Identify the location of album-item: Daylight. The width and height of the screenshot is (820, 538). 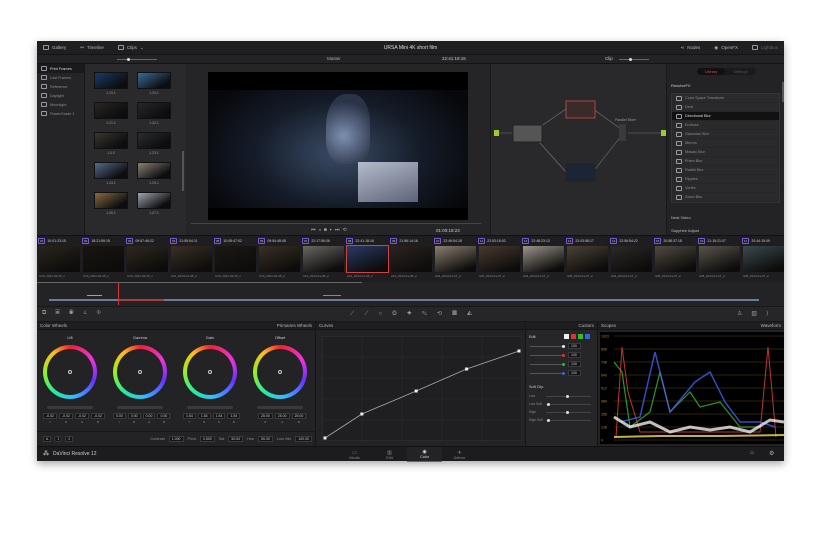
(60, 95).